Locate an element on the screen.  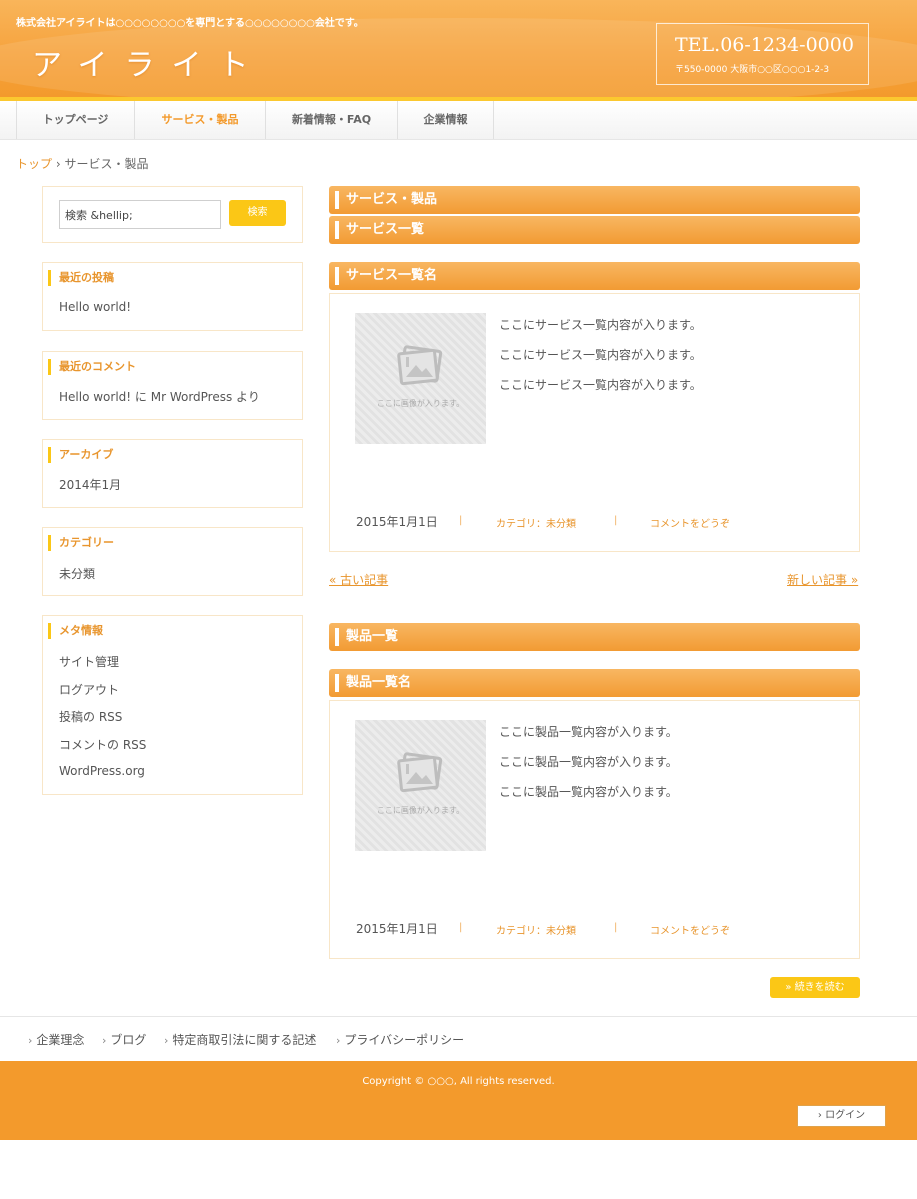
meta-link-site-admin: サイト管理 is located at coordinates (89, 661).